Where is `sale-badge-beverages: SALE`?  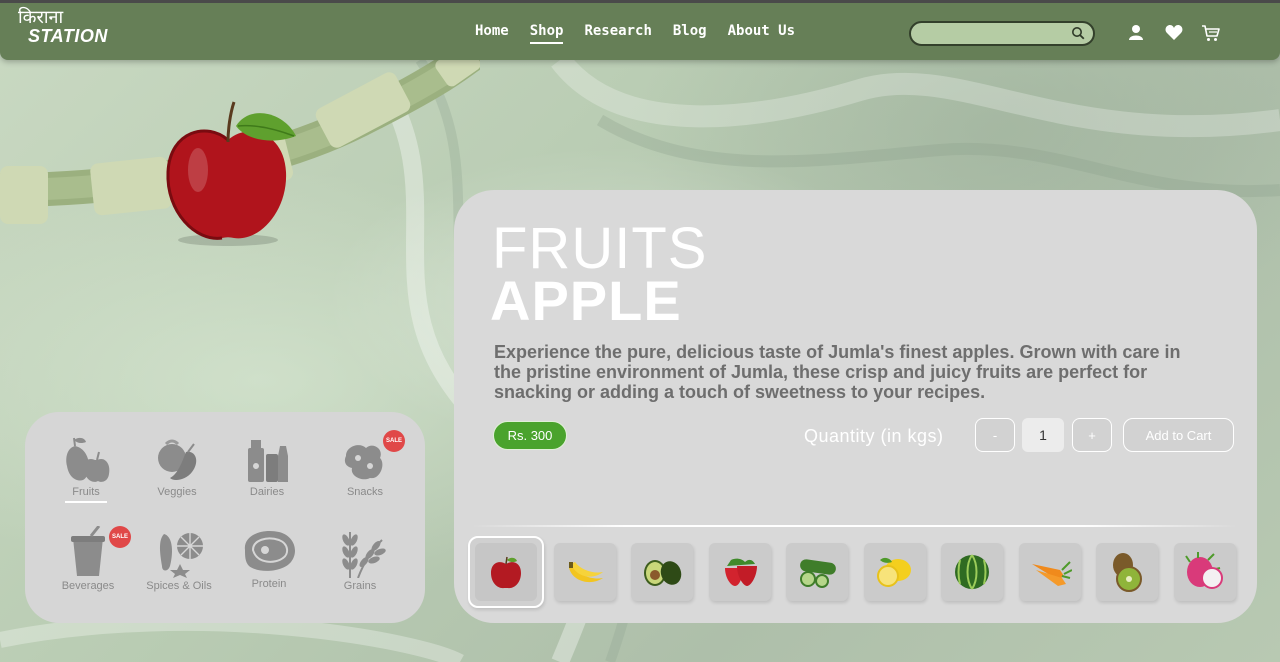
sale-badge-beverages: SALE is located at coordinates (120, 537).